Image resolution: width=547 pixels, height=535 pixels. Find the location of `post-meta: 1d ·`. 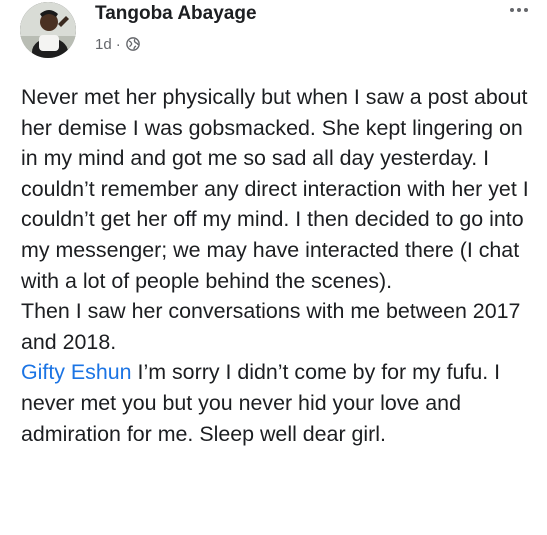

post-meta: 1d · is located at coordinates (117, 44).